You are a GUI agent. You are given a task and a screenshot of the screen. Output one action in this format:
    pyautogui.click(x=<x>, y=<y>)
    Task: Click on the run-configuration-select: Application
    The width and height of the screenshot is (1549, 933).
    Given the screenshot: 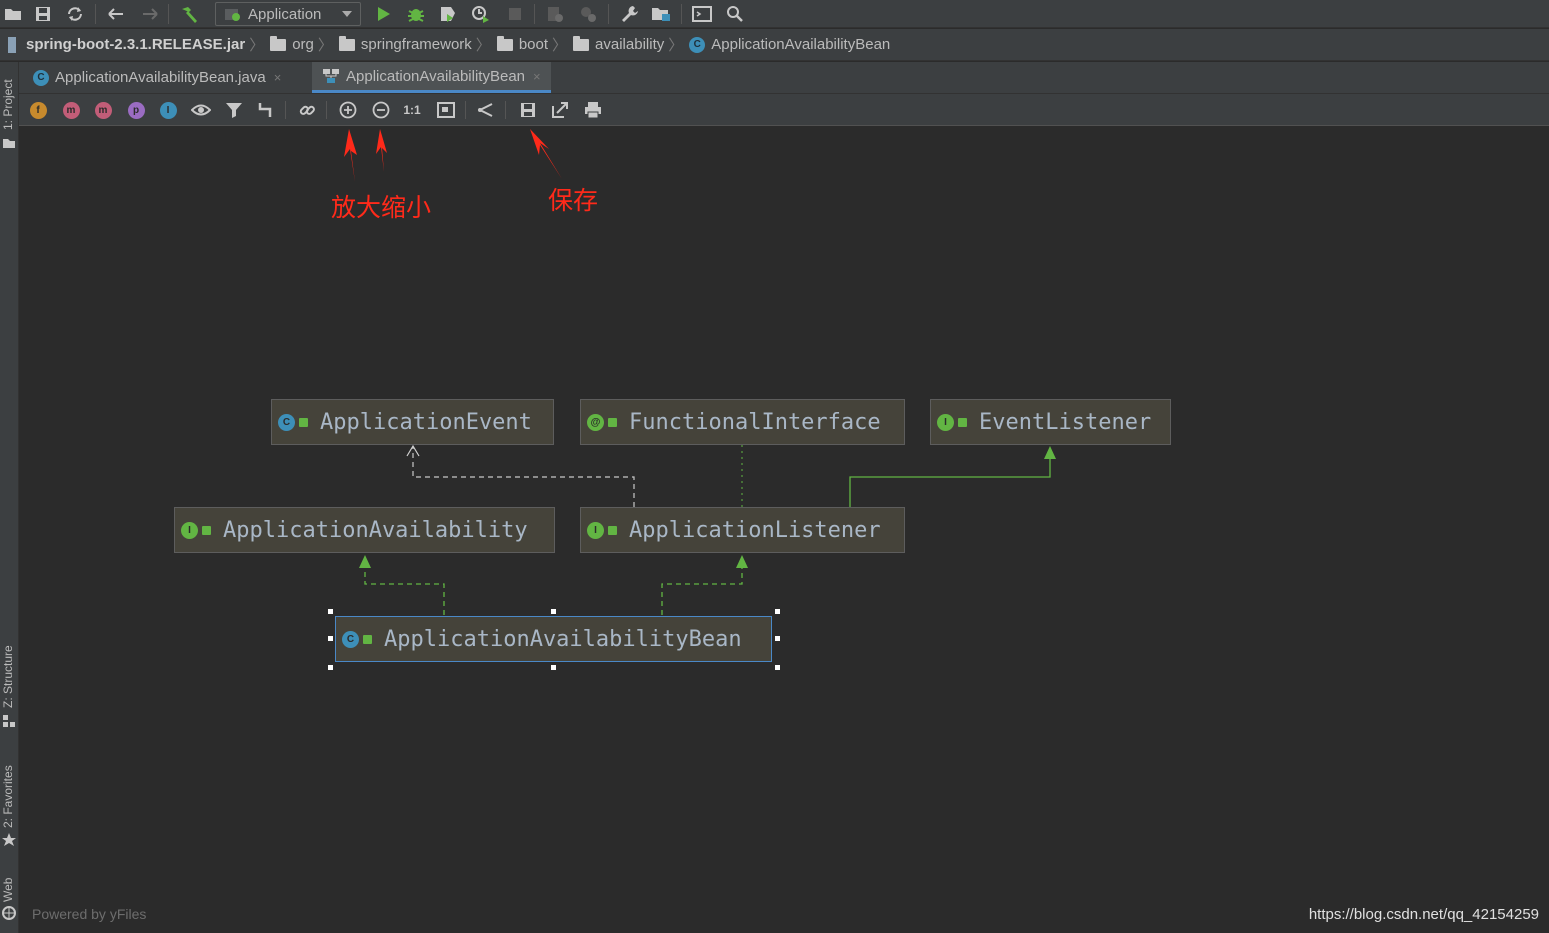 What is the action you would take?
    pyautogui.click(x=288, y=14)
    